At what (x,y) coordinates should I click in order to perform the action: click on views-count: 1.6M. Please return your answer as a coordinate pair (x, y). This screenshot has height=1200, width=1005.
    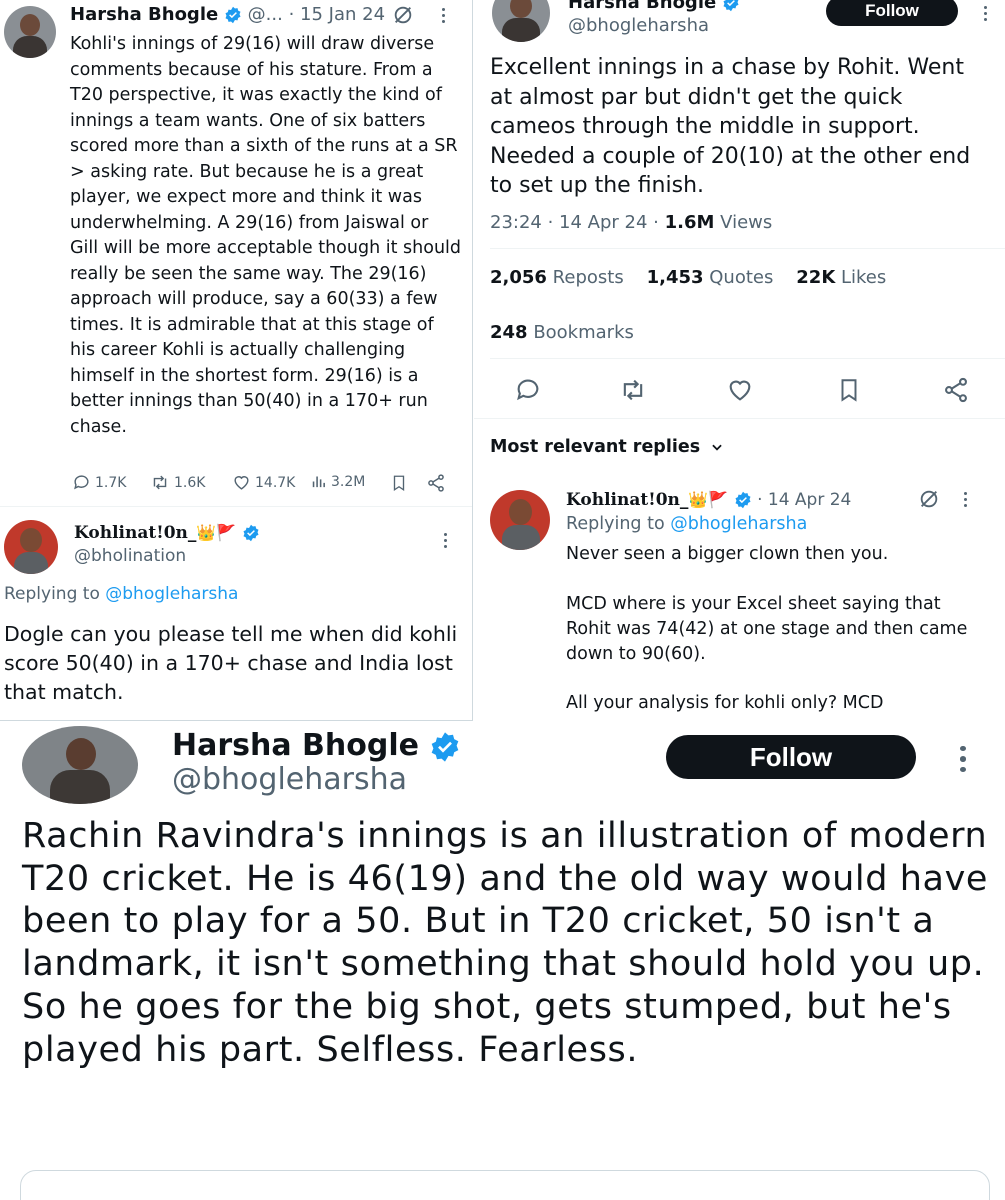
    Looking at the image, I should click on (689, 222).